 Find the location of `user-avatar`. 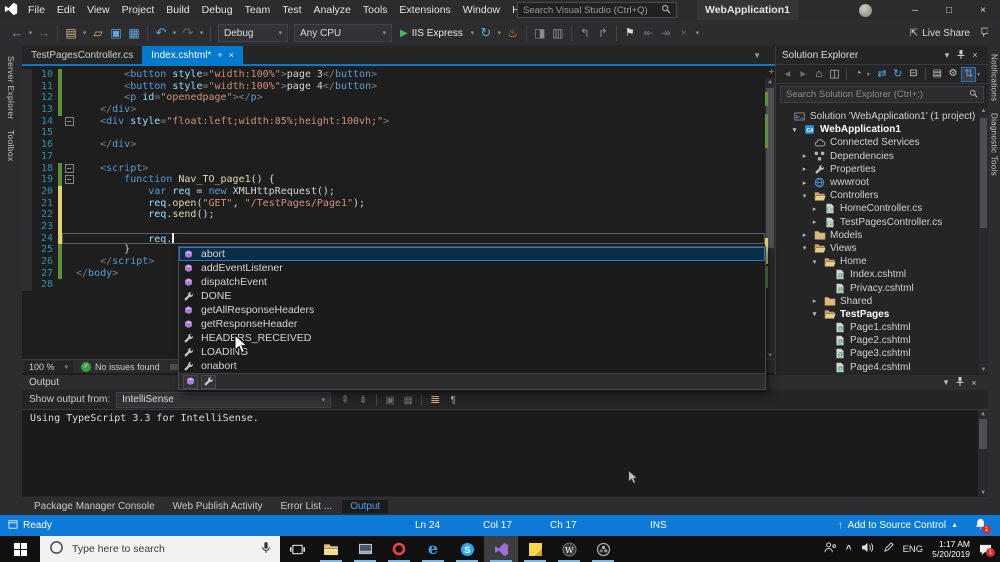

user-avatar is located at coordinates (865, 10).